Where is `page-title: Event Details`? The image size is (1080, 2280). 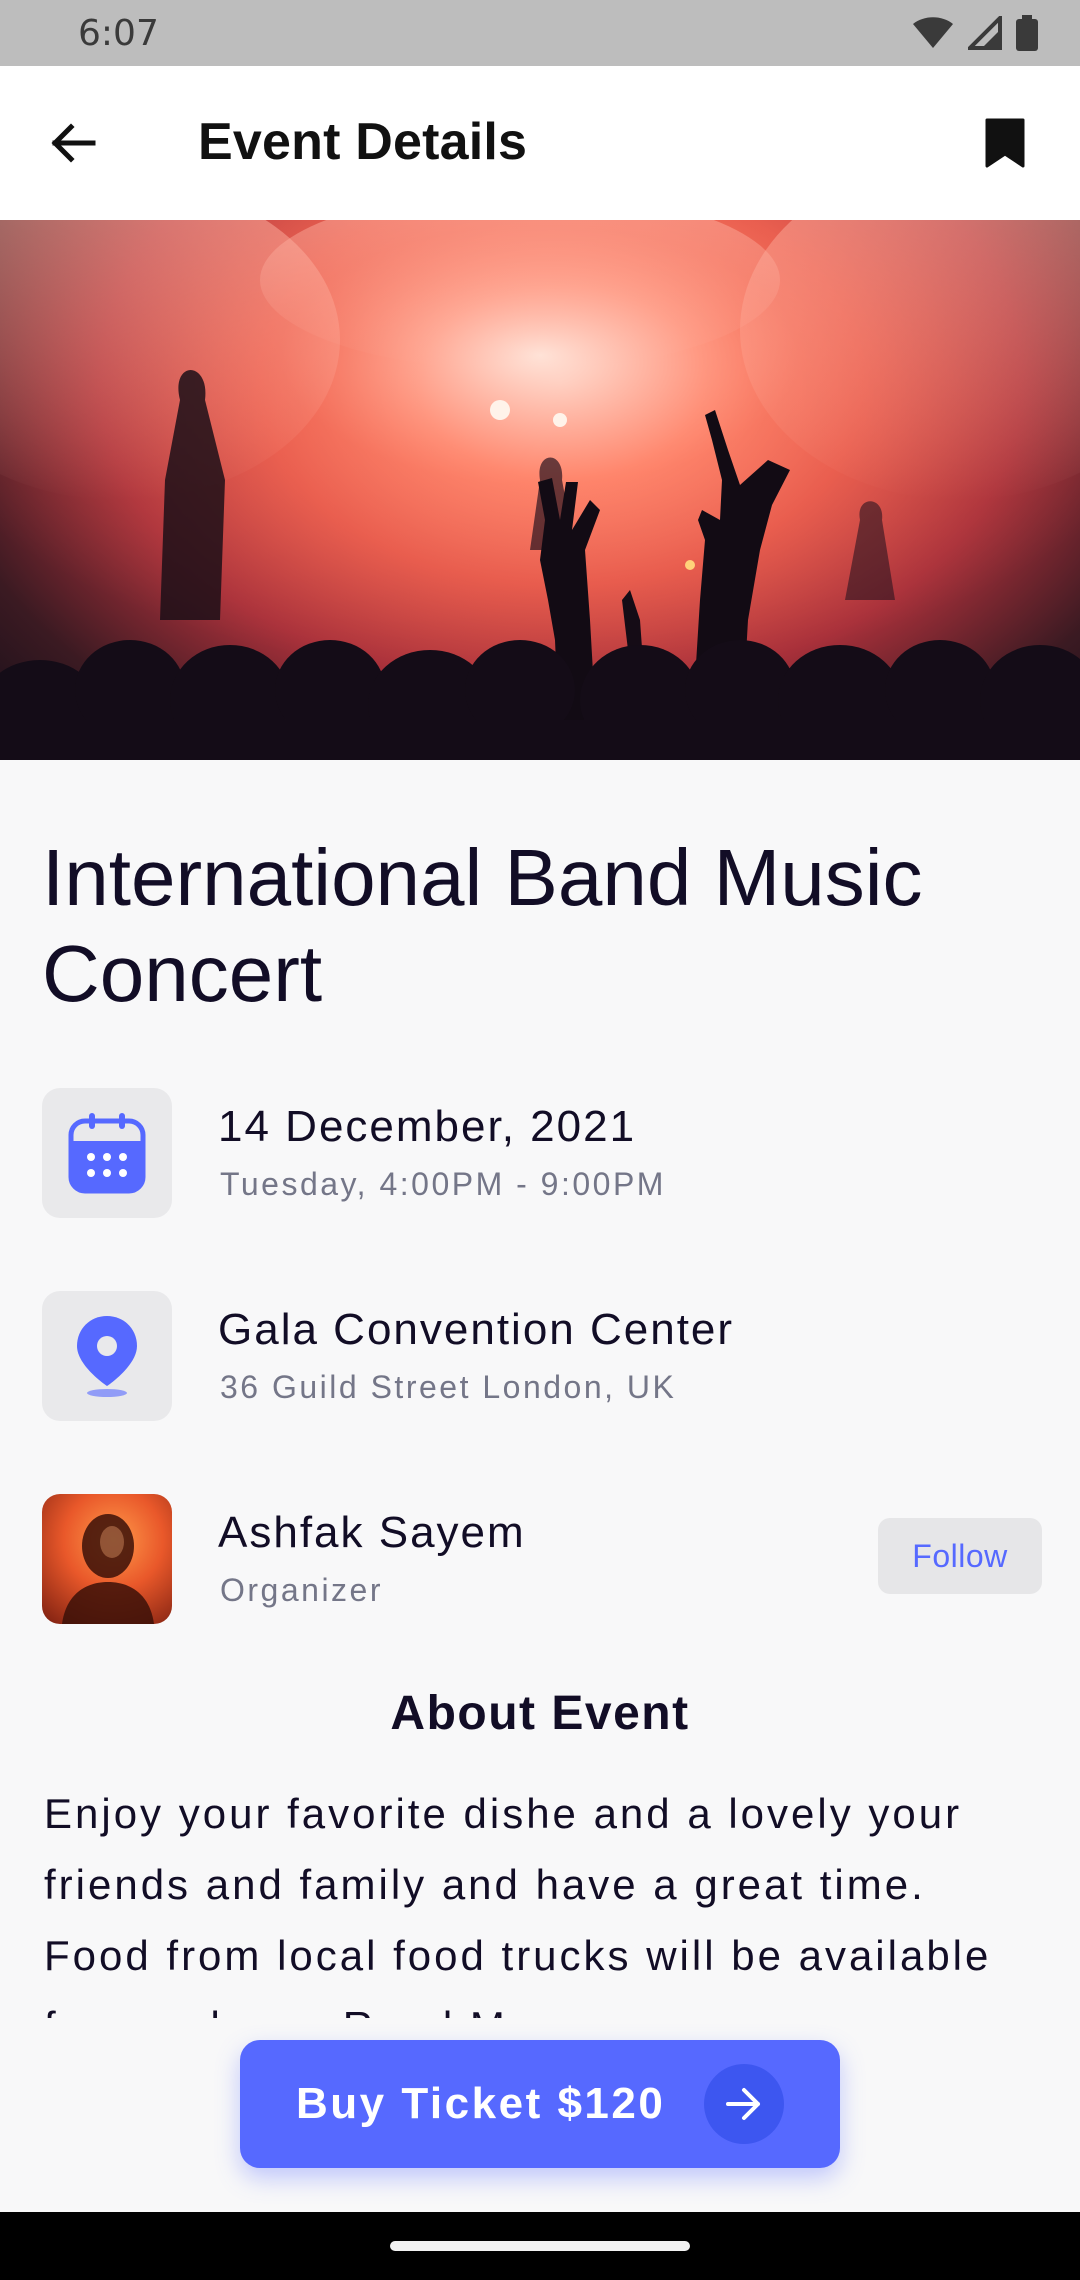
page-title: Event Details is located at coordinates (363, 142).